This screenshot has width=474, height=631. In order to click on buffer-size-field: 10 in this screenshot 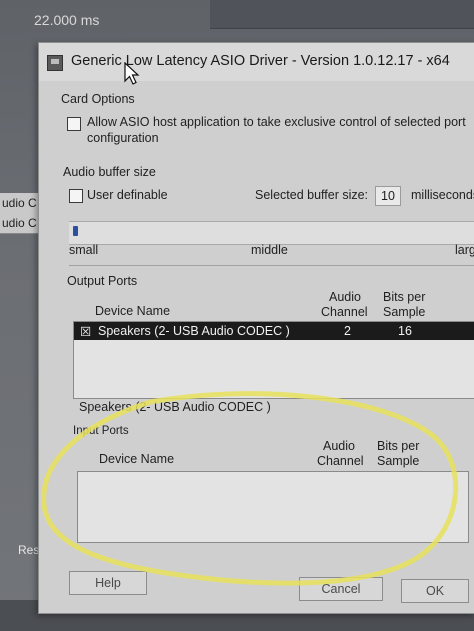, I will do `click(388, 196)`.